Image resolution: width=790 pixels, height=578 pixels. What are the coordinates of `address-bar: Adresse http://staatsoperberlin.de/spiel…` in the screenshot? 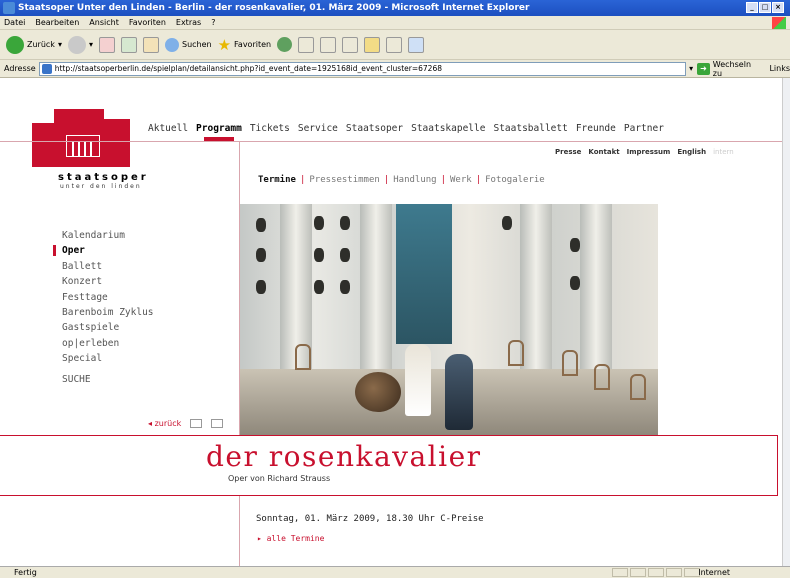 It's located at (395, 69).